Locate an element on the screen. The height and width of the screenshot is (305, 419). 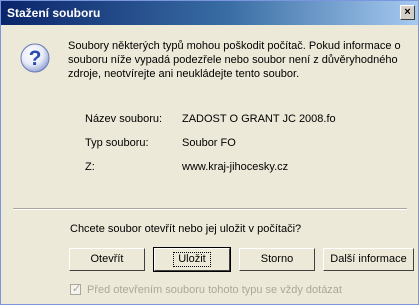
button-row: Otevřít Uložit Storno Další informace is located at coordinates (241, 259).